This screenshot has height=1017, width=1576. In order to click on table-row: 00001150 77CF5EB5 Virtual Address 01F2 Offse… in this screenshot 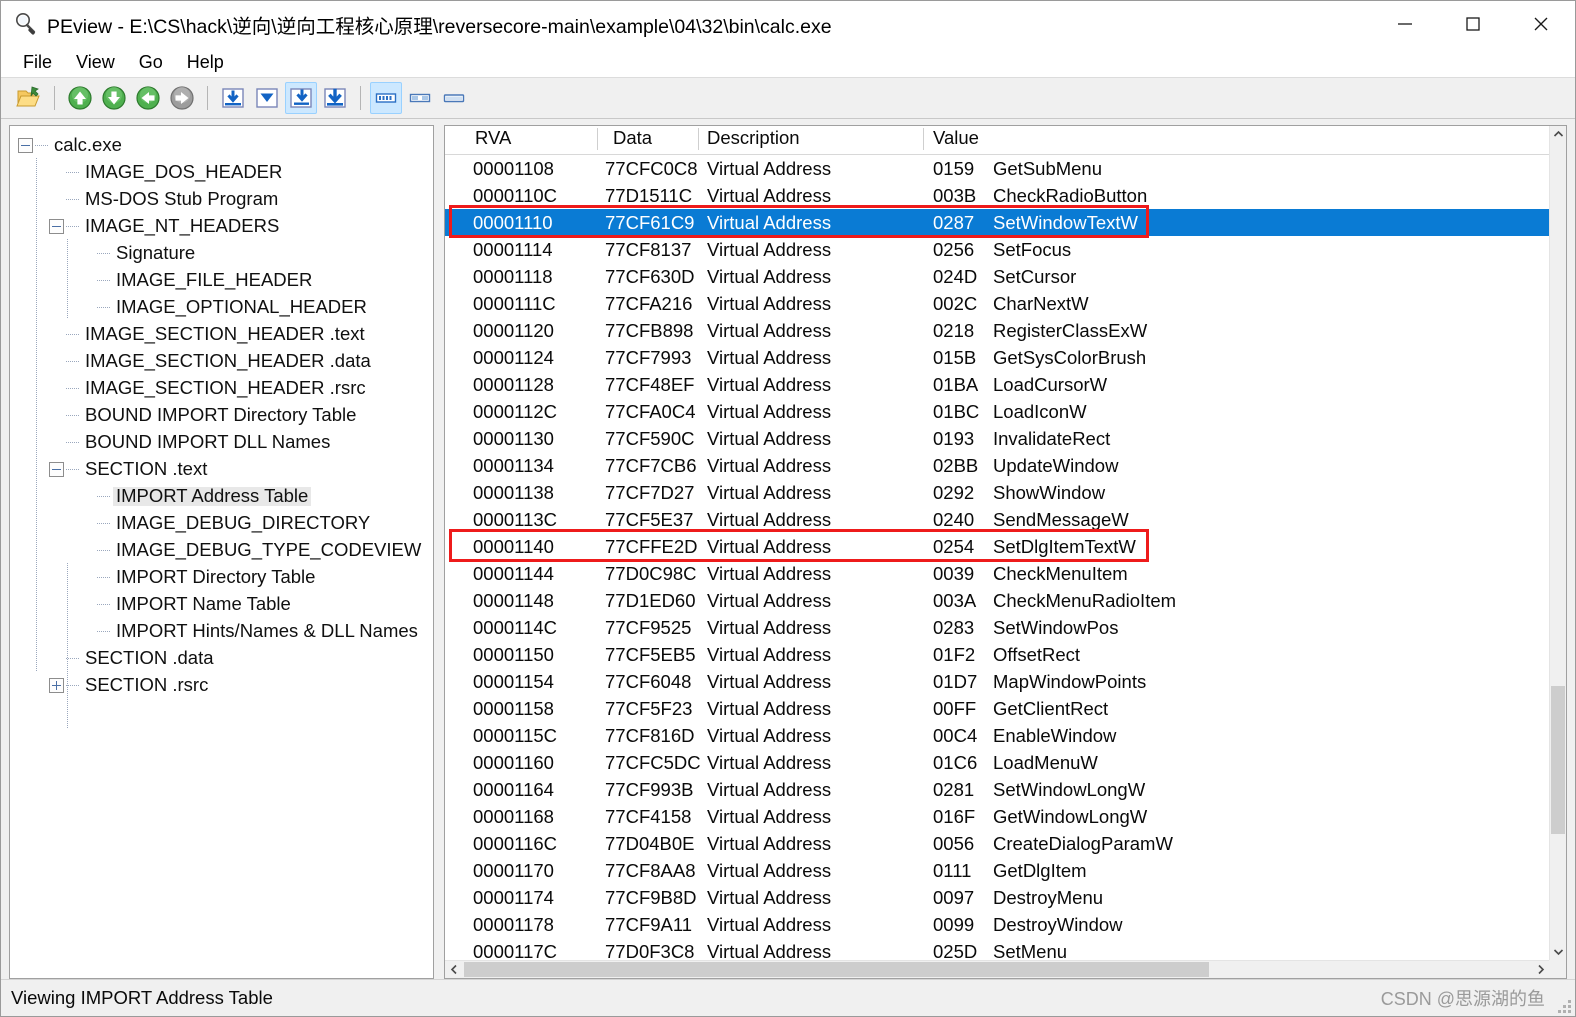, I will do `click(997, 654)`.